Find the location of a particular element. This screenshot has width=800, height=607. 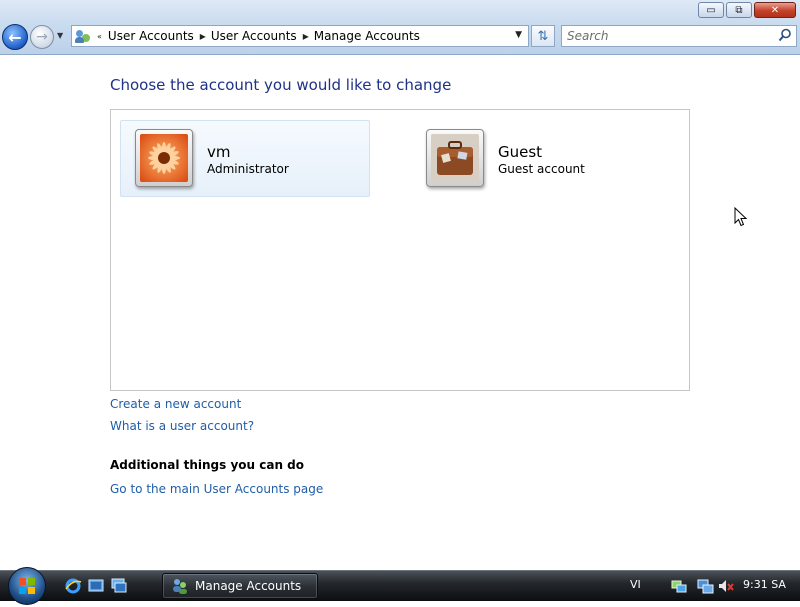

internet-explorer-icon is located at coordinates (73, 586).